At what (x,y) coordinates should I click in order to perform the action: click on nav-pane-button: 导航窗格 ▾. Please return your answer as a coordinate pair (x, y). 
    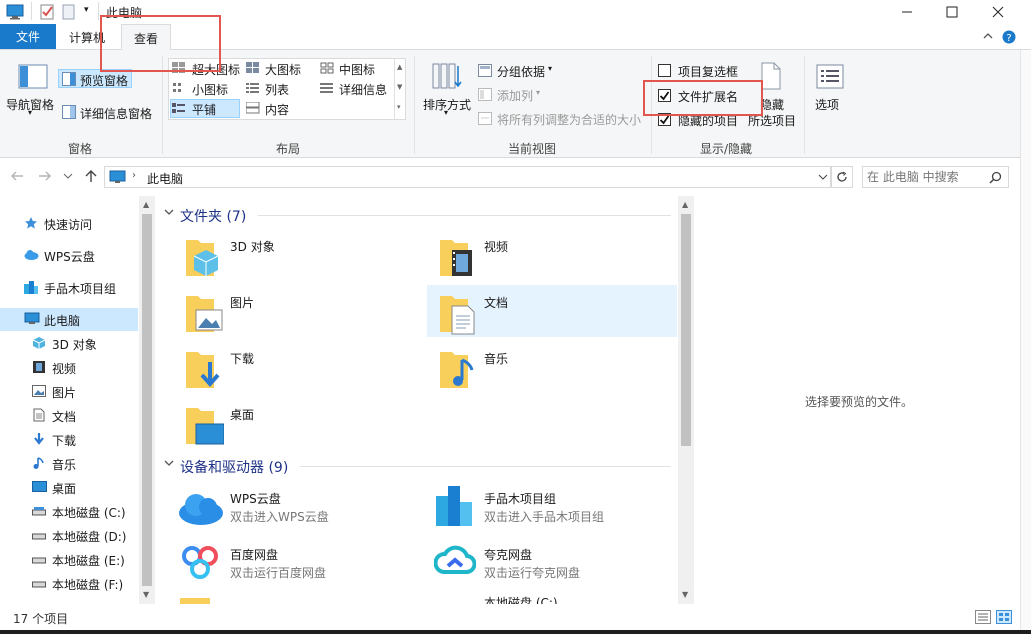
    Looking at the image, I should click on (32, 91).